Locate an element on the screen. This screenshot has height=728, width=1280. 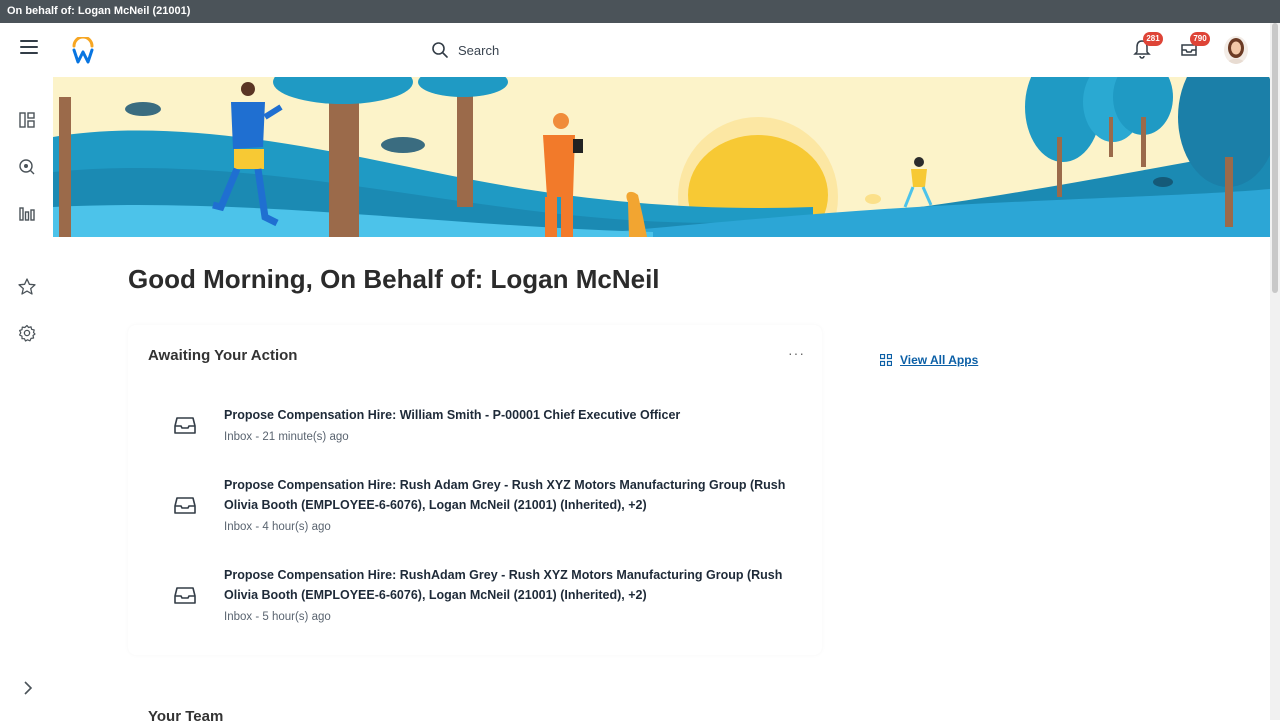
explore-search-icon is located at coordinates (27, 167).